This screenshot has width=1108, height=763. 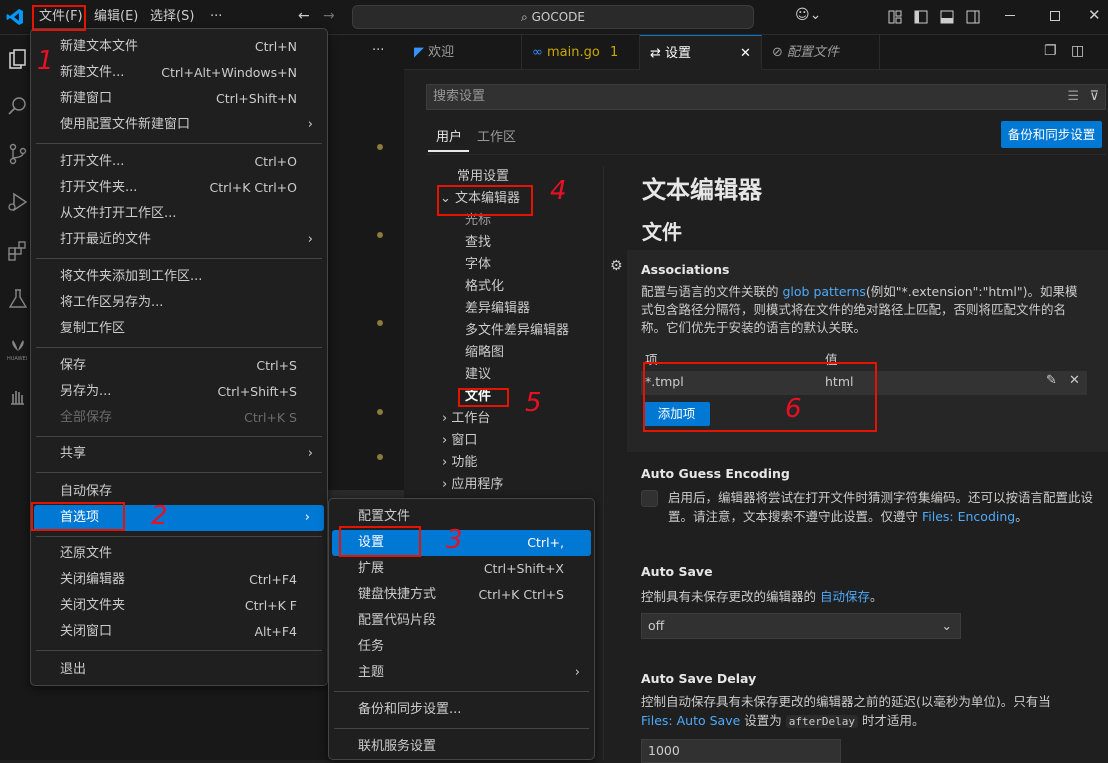 I want to click on toc-features: › 功能, so click(x=459, y=463).